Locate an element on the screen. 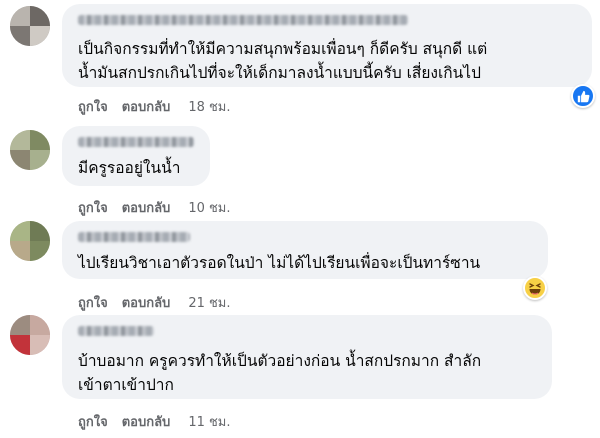 This screenshot has height=438, width=600. comment-timestamp: 10 ชม. is located at coordinates (209, 207).